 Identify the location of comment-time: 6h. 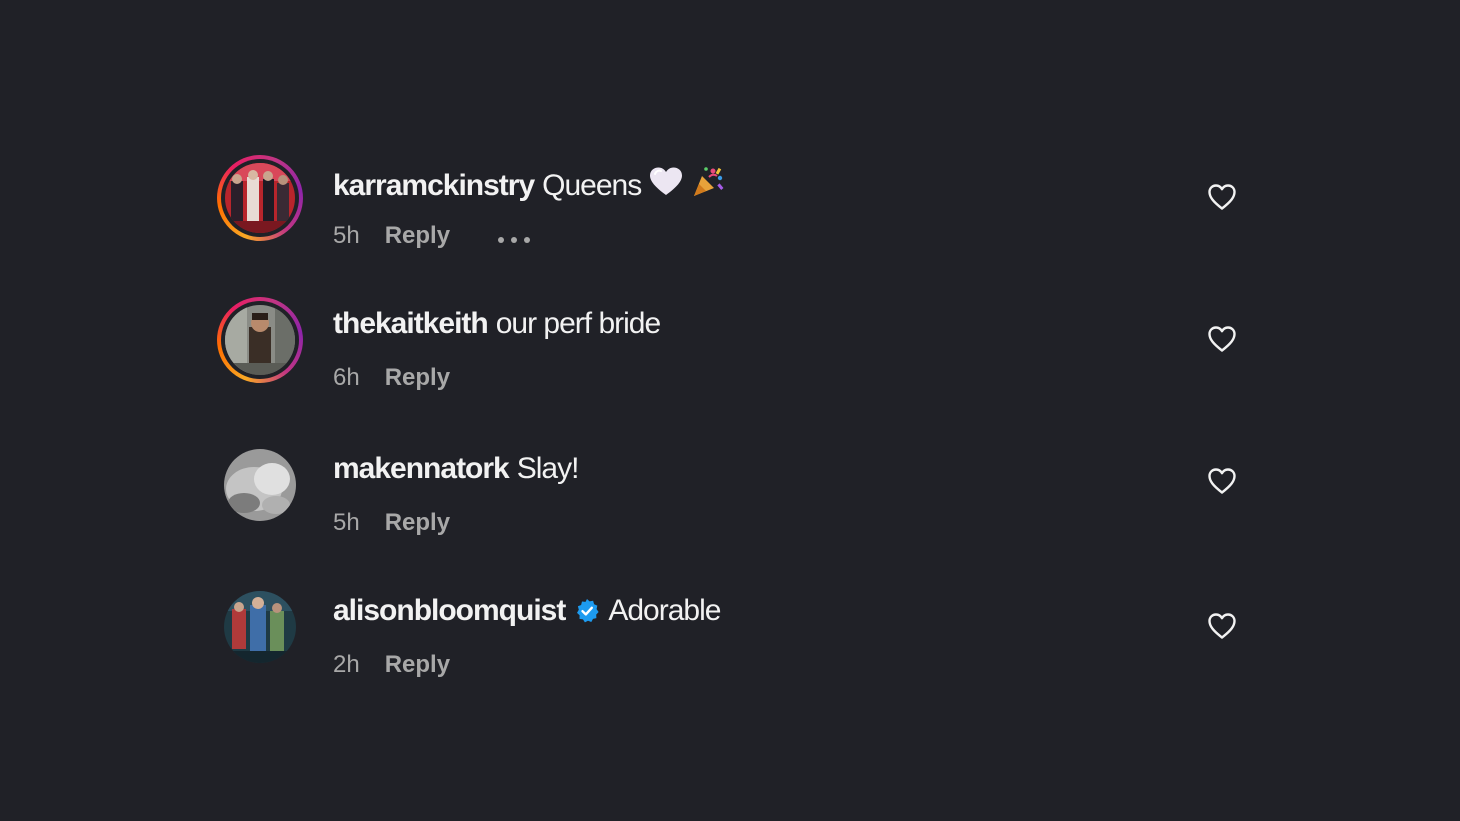
(346, 378).